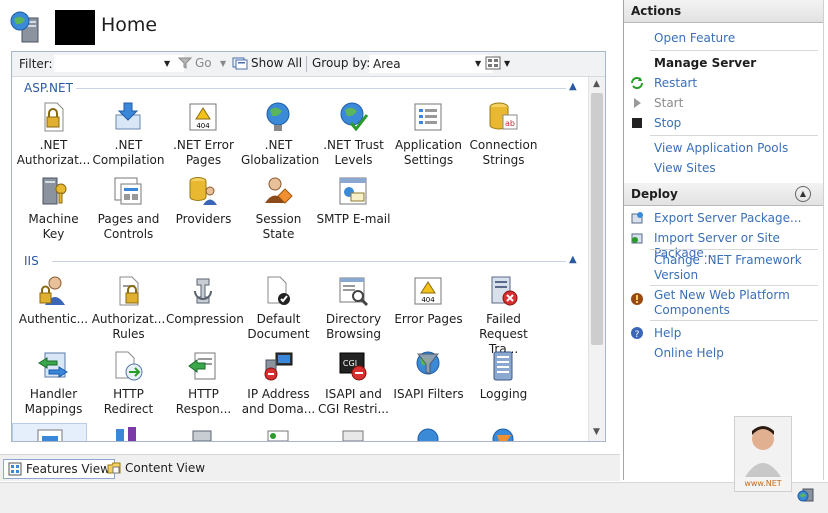 This screenshot has height=513, width=828. Describe the element at coordinates (128, 386) in the screenshot. I see `feature-http-redirect: HTTP Redirect` at that location.